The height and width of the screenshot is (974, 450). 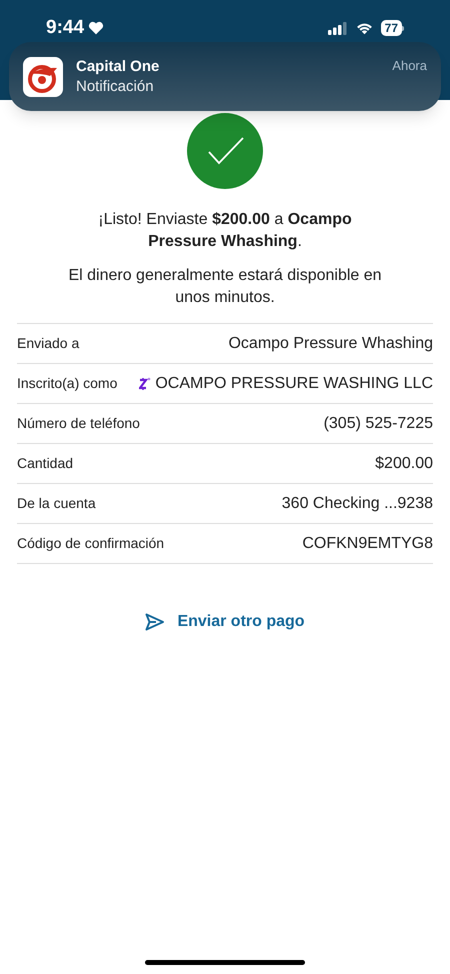 I want to click on detail-value: $200.00, so click(x=404, y=464).